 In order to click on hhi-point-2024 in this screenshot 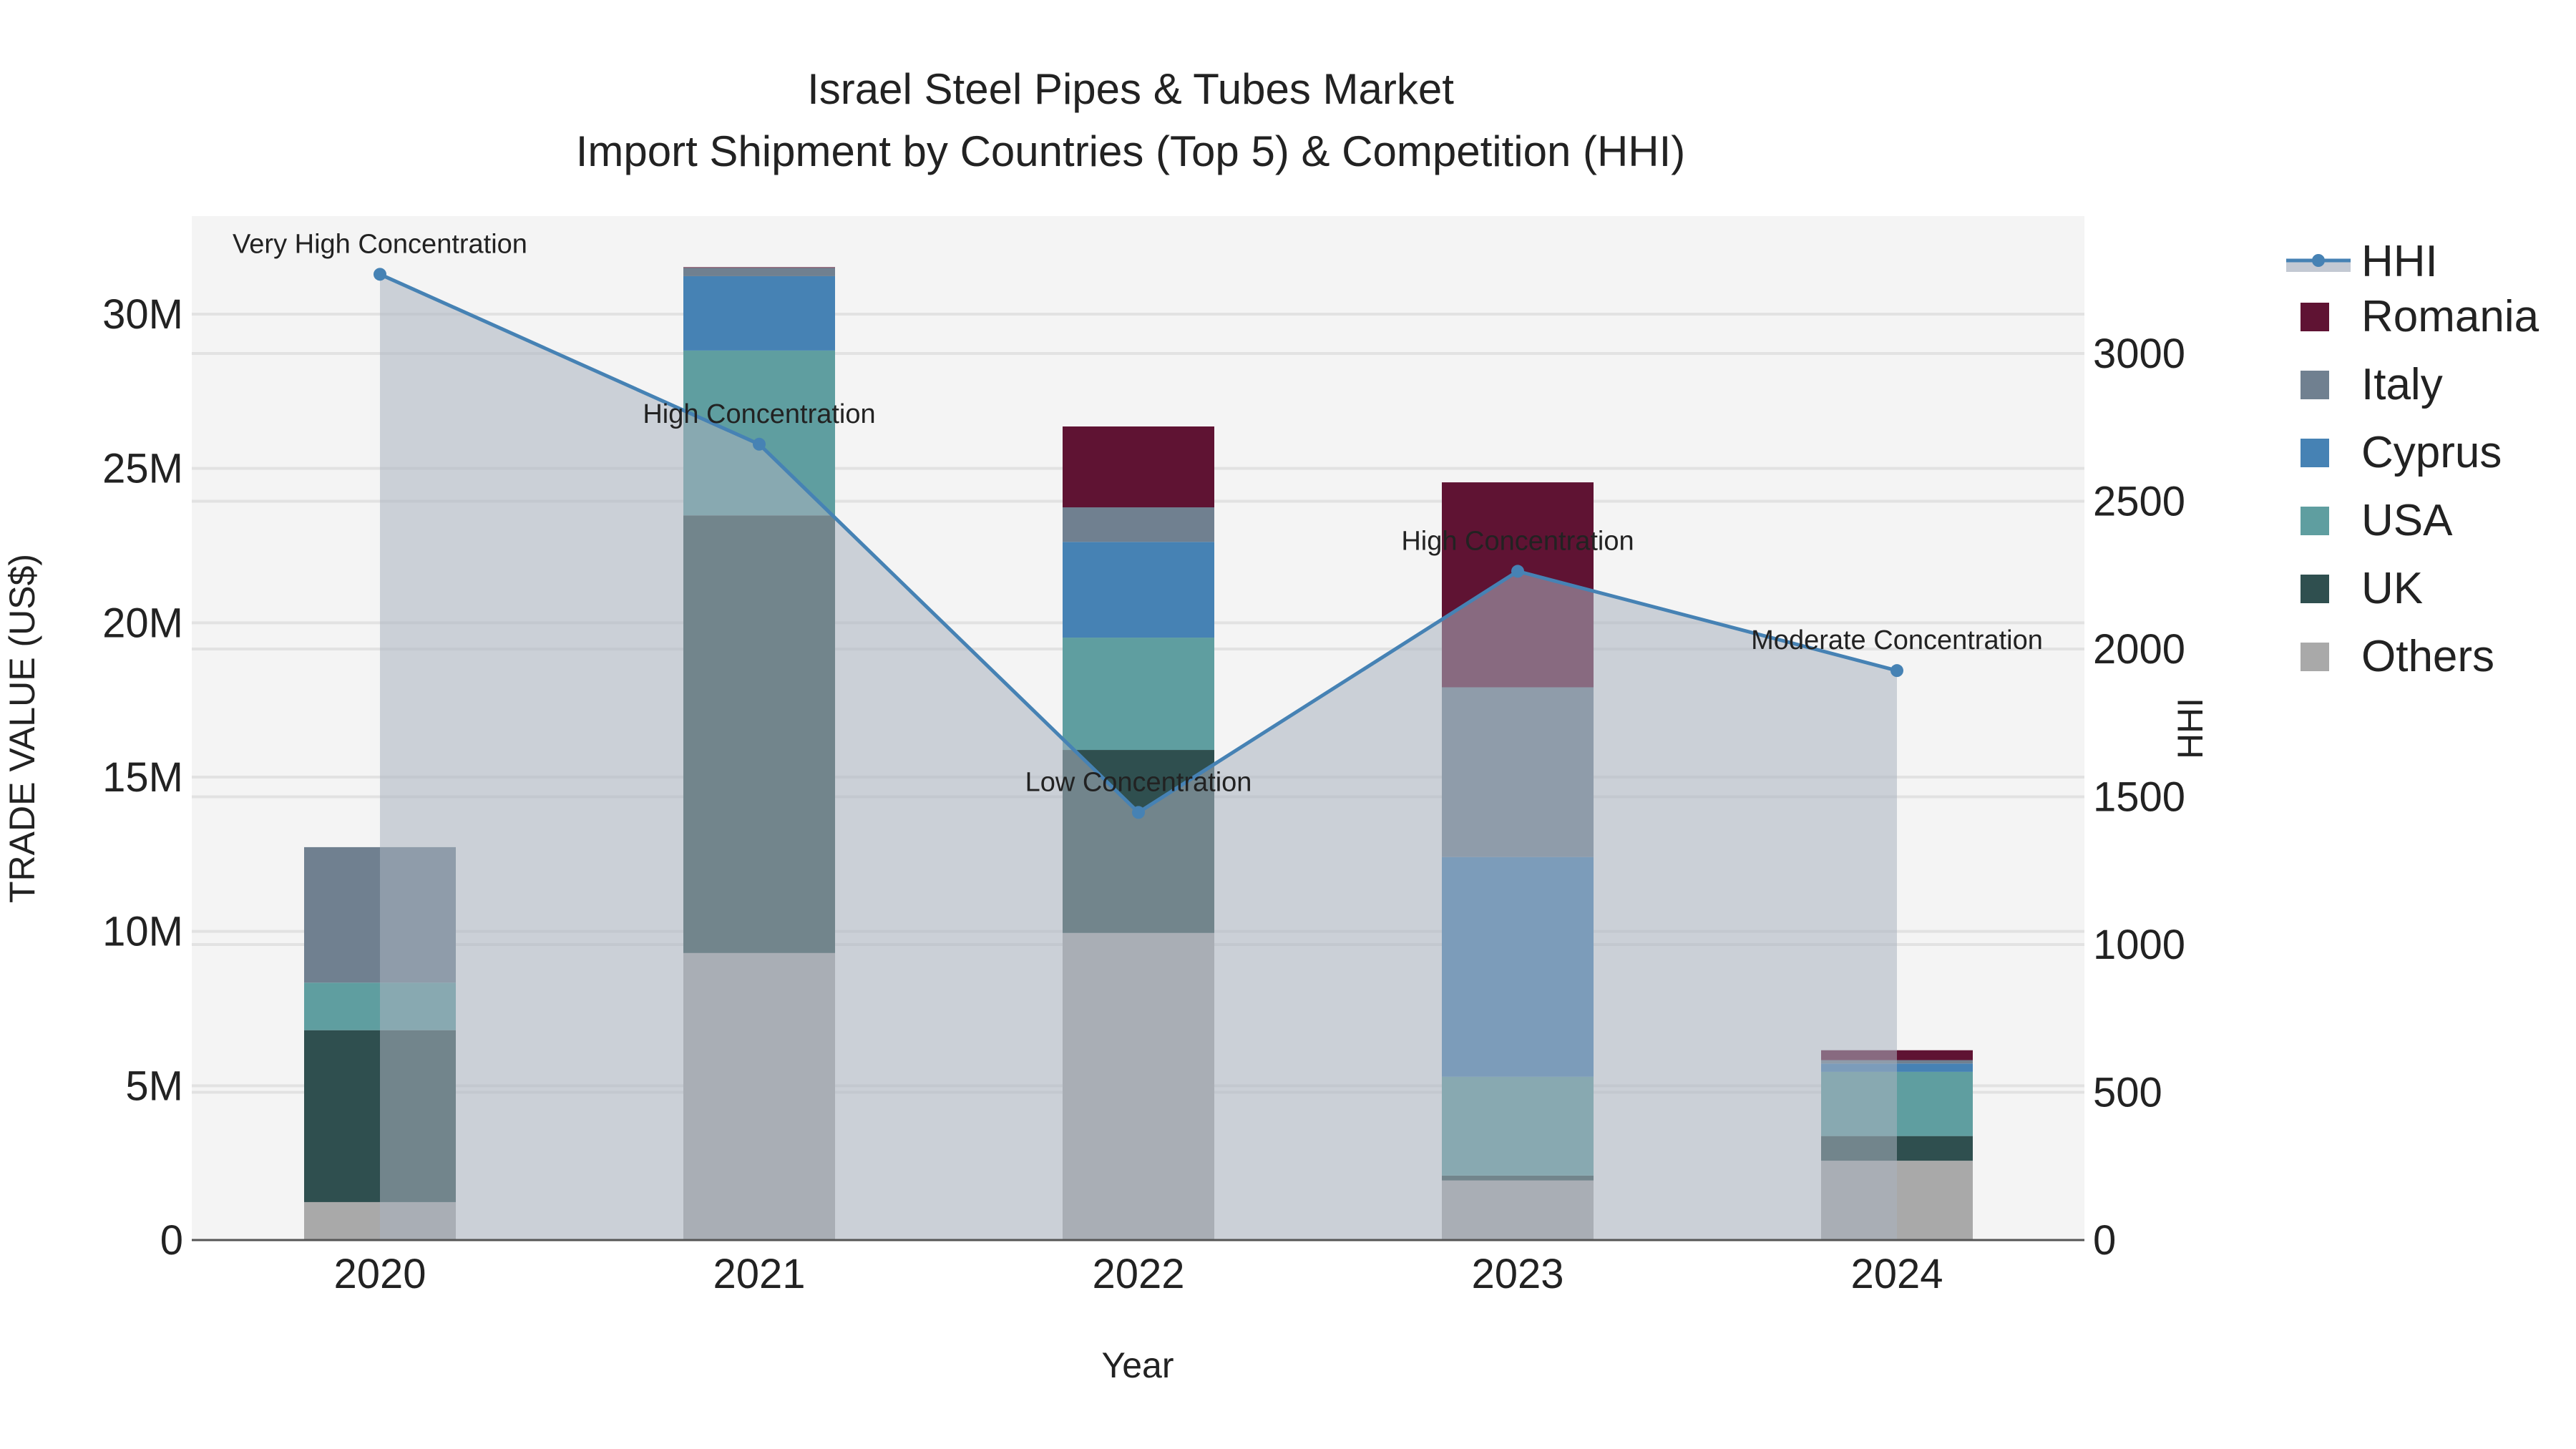, I will do `click(1896, 671)`.